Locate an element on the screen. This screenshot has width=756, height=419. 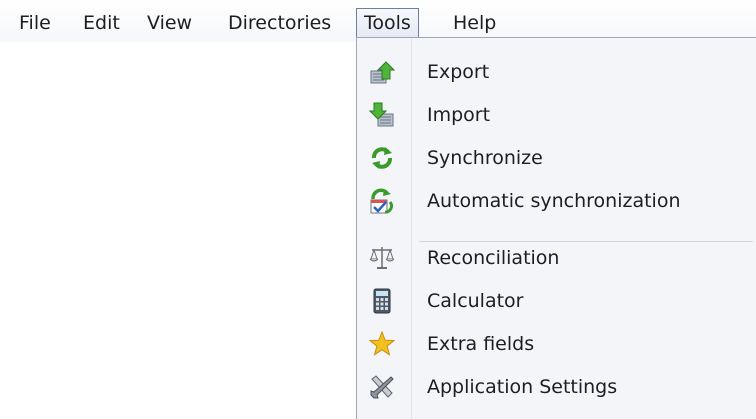
menu-item-label: Import is located at coordinates (459, 115).